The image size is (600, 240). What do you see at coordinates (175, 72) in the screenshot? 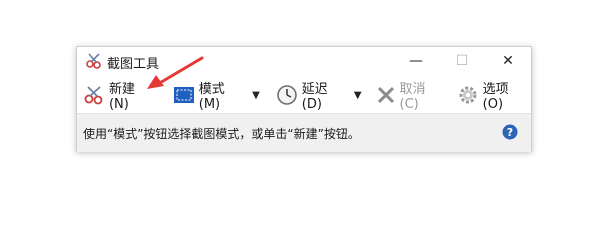
I see `red-pointer-arrow-annotation` at bounding box center [175, 72].